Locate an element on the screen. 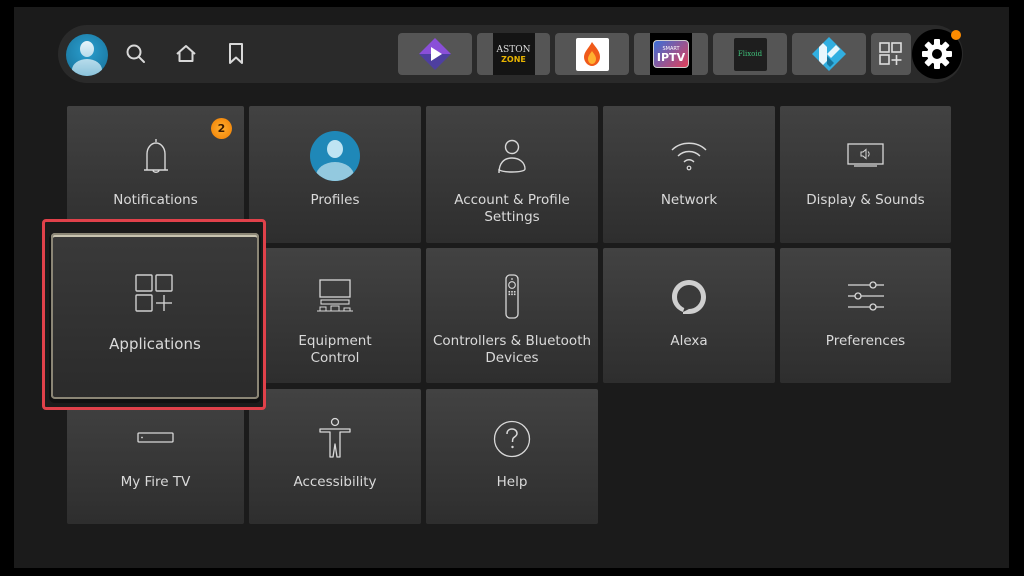  tile-account-profile-settings: Account & Profile Settings is located at coordinates (512, 174).